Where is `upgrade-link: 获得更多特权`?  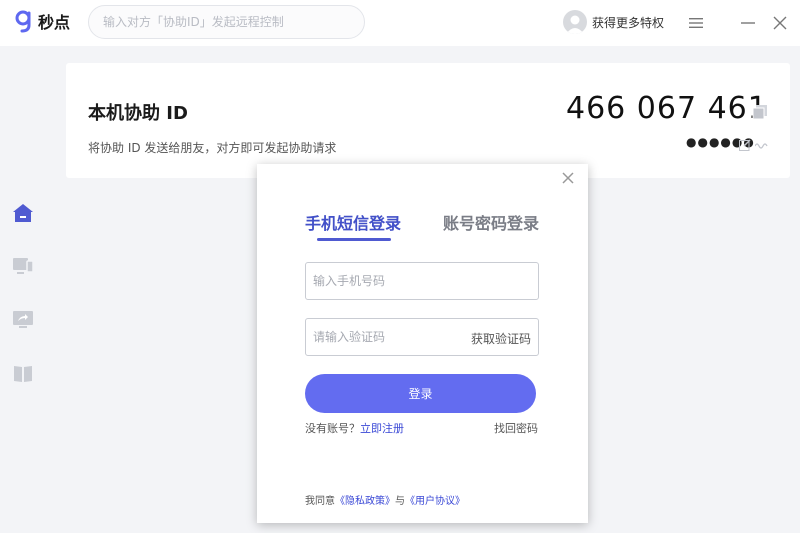
upgrade-link: 获得更多特权 is located at coordinates (628, 22).